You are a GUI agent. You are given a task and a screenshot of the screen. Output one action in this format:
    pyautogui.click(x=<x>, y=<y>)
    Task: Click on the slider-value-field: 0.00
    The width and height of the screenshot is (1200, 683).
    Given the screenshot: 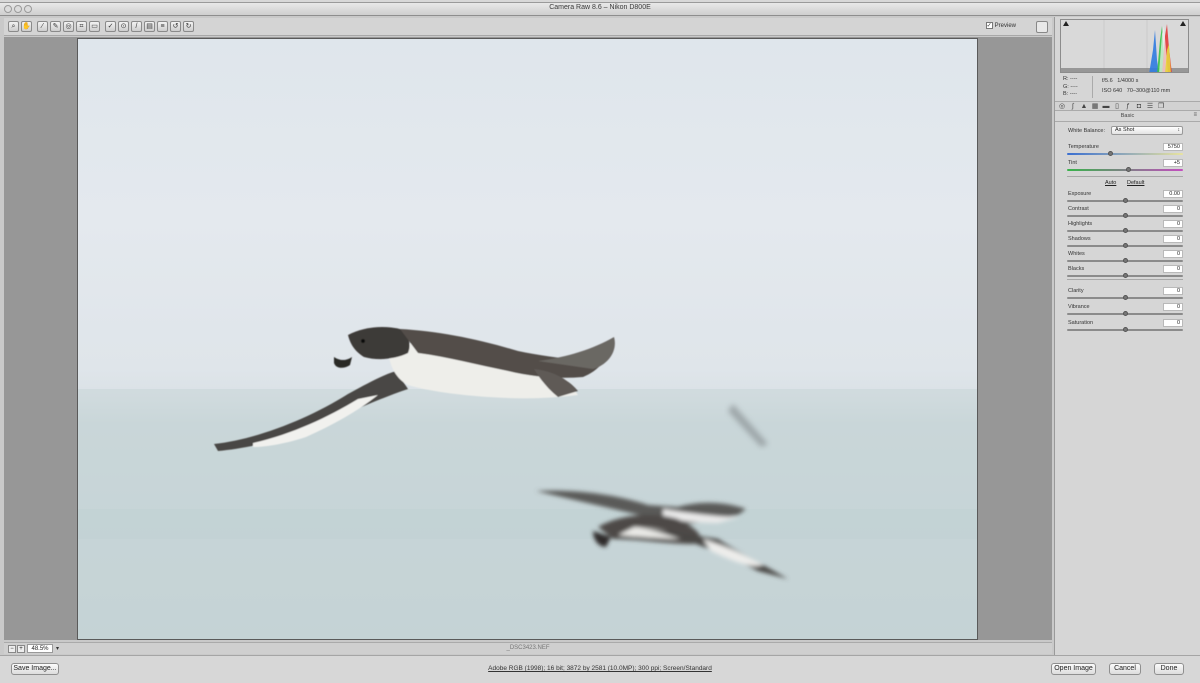 What is the action you would take?
    pyautogui.click(x=1173, y=194)
    